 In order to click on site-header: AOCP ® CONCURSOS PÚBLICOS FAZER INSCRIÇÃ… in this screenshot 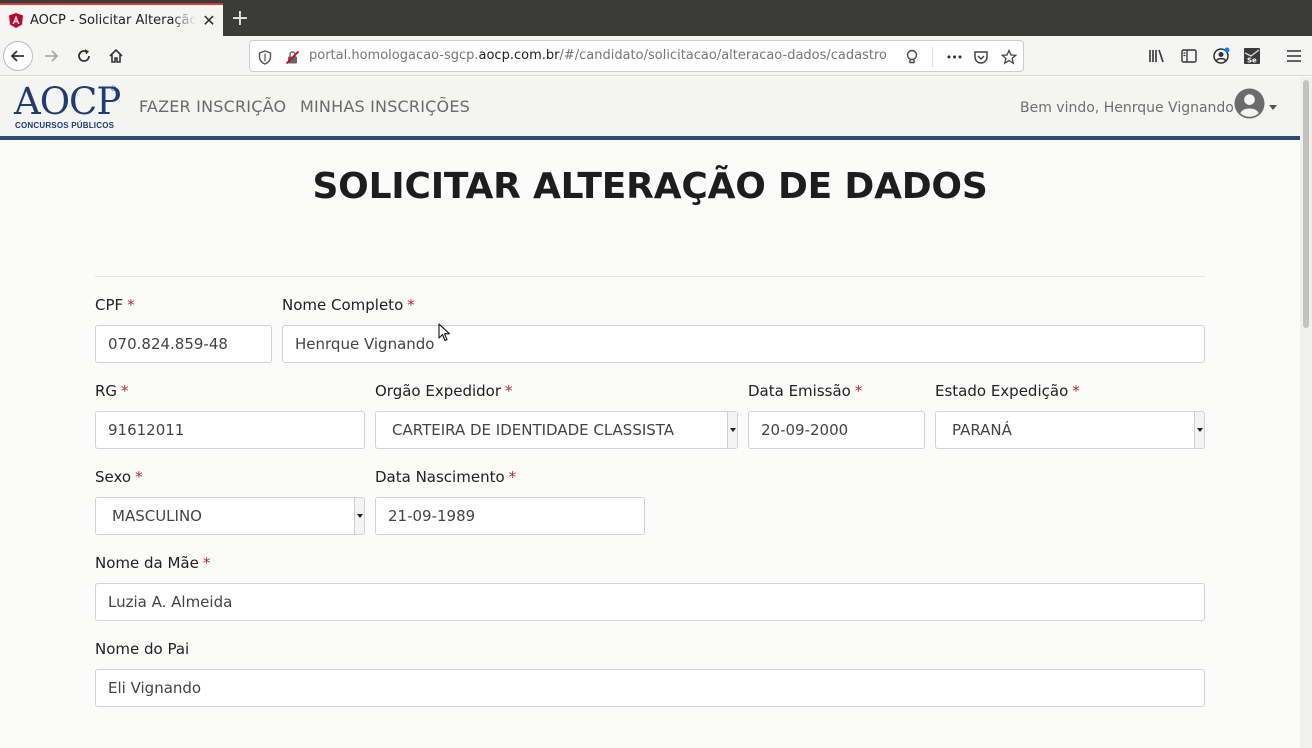, I will do `click(650, 108)`.